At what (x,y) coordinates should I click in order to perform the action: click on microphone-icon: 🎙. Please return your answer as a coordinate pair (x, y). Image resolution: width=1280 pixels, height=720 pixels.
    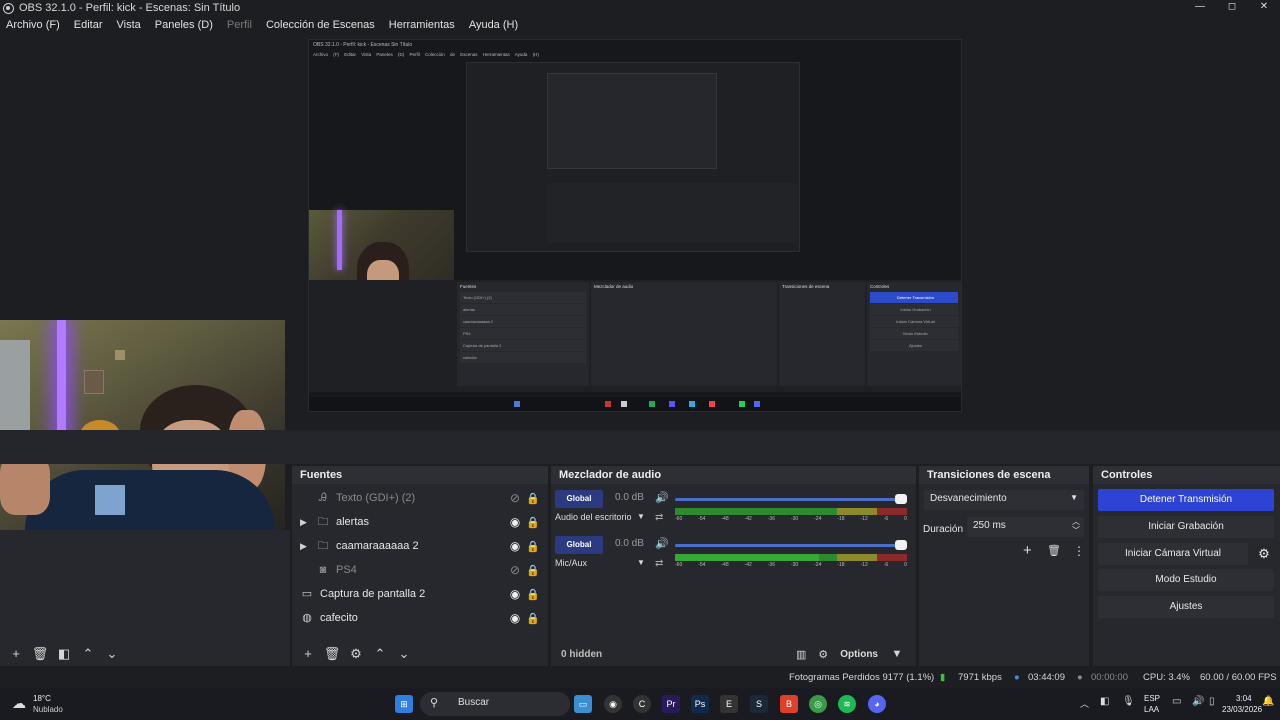
    Looking at the image, I should click on (1128, 701).